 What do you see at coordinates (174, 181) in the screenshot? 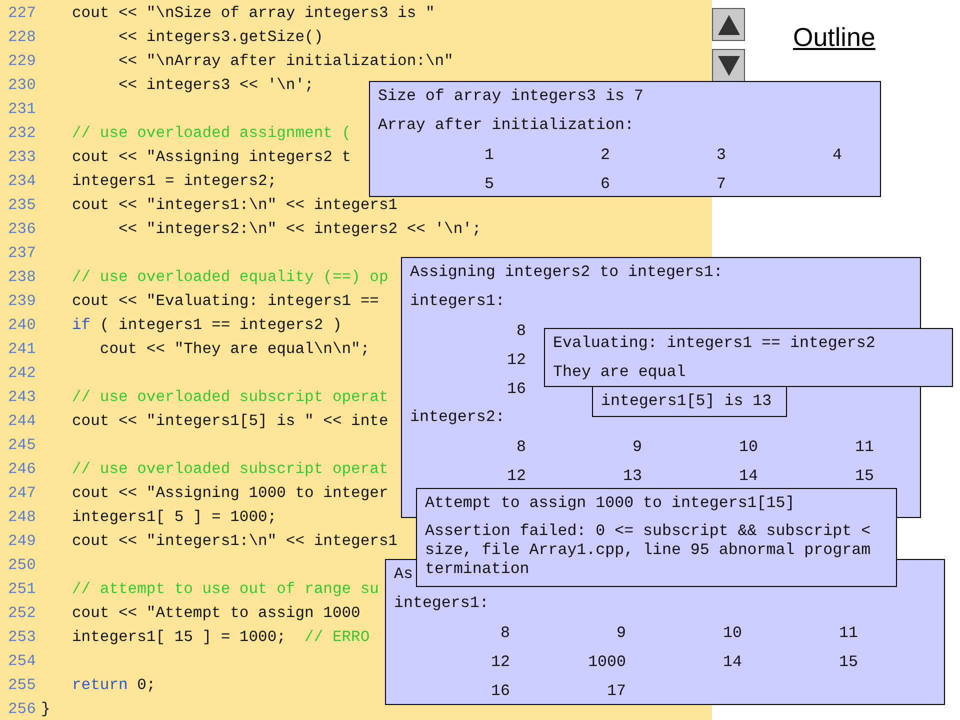
I see `code-text: integers1 = integers2;` at bounding box center [174, 181].